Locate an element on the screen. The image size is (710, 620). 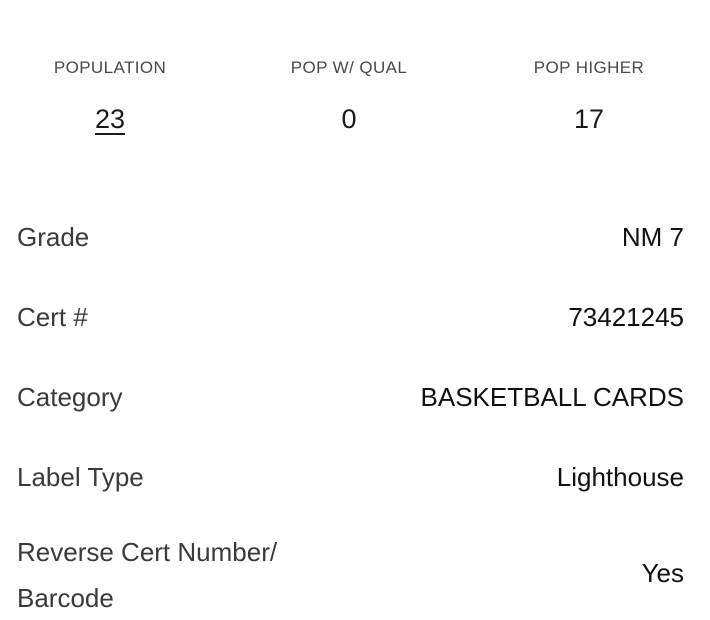
category-label: Category is located at coordinates (70, 397).